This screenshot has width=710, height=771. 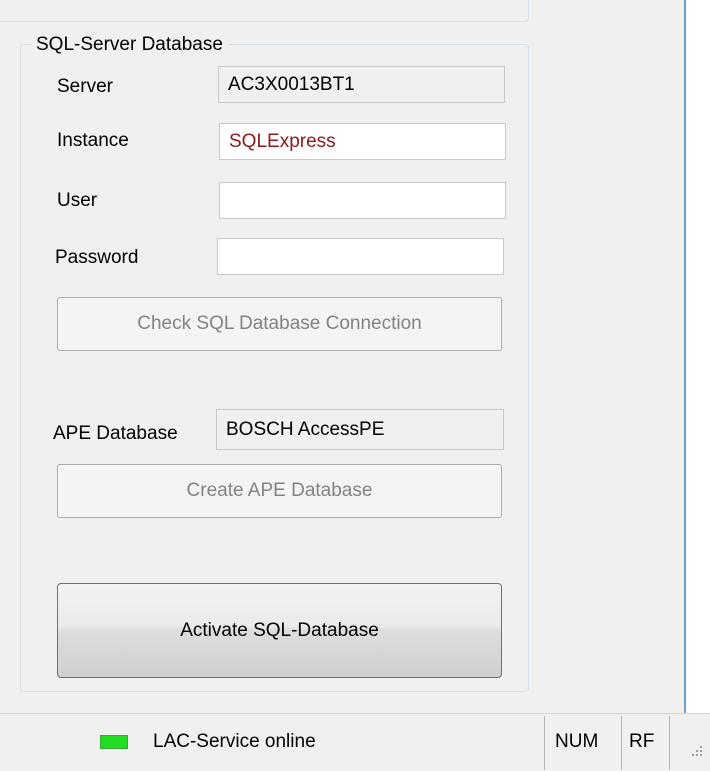 What do you see at coordinates (362, 141) in the screenshot?
I see `instance-input: SQLExpress` at bounding box center [362, 141].